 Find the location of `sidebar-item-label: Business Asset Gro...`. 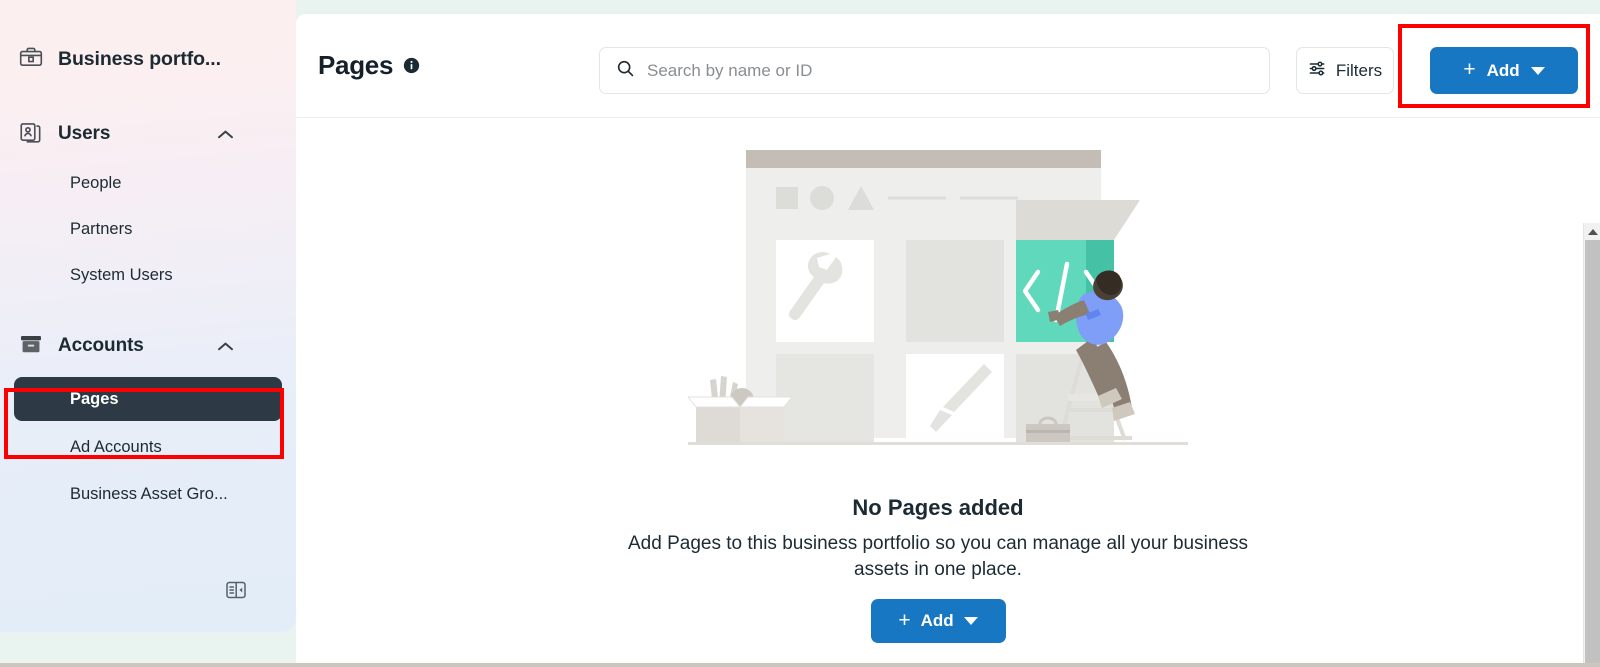

sidebar-item-label: Business Asset Gro... is located at coordinates (149, 493).